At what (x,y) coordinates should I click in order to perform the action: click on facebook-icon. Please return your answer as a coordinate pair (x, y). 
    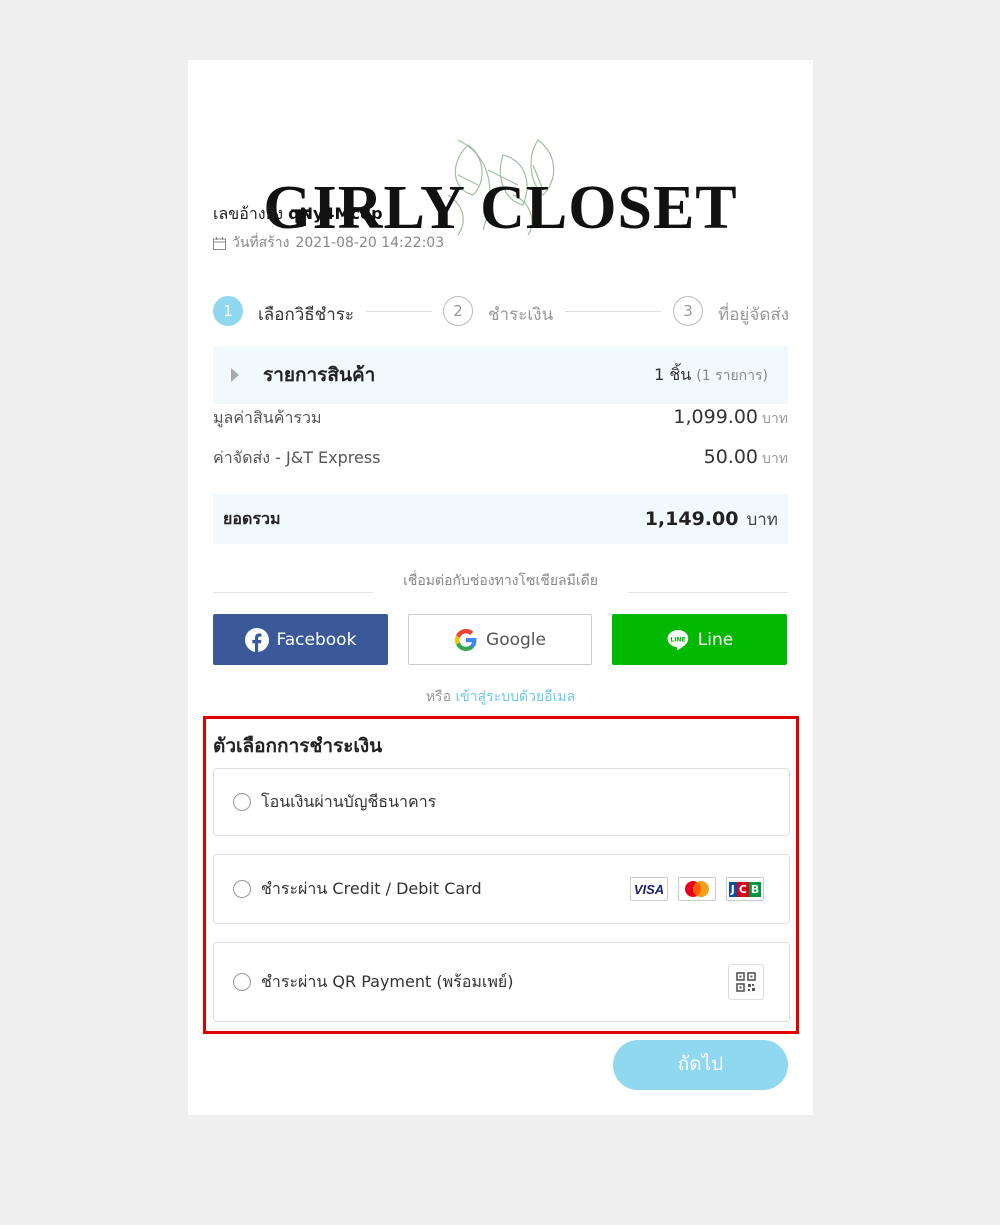
    Looking at the image, I should click on (256, 639).